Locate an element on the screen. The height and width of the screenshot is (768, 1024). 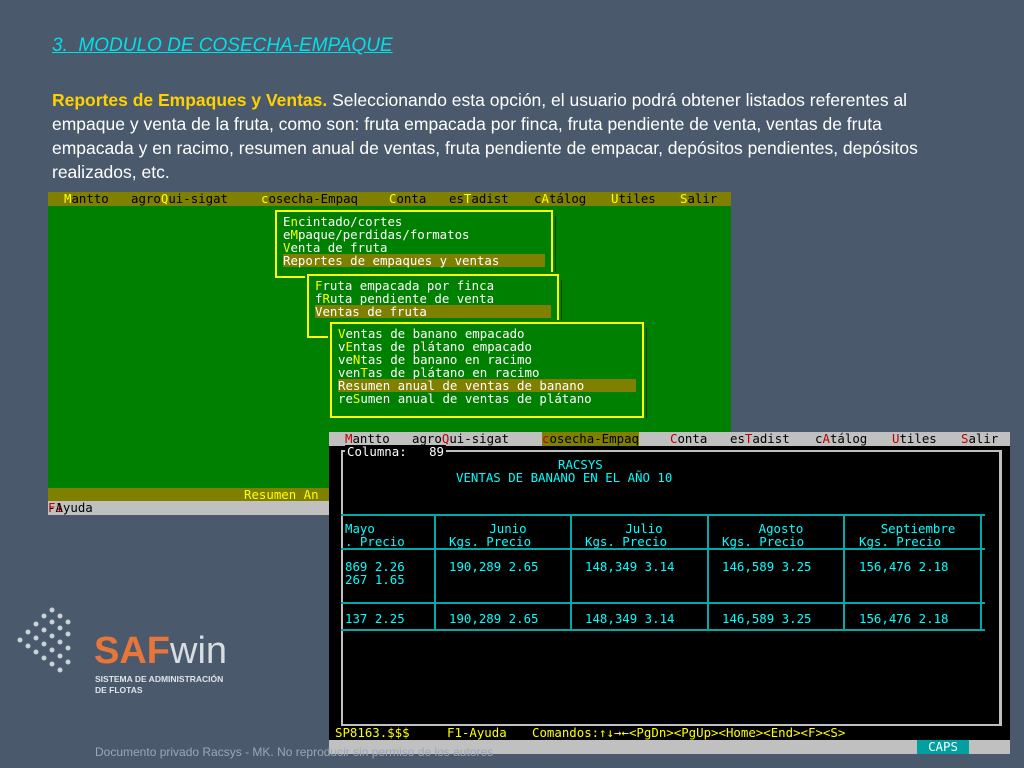
table-cell: 156,476 2.18 is located at coordinates (904, 566).